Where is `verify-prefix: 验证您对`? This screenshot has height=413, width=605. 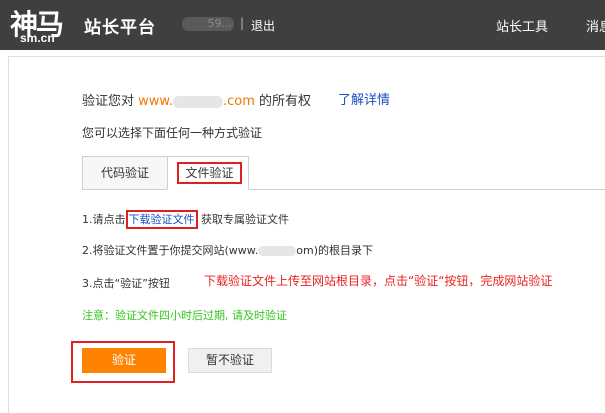 verify-prefix: 验证您对 is located at coordinates (108, 101).